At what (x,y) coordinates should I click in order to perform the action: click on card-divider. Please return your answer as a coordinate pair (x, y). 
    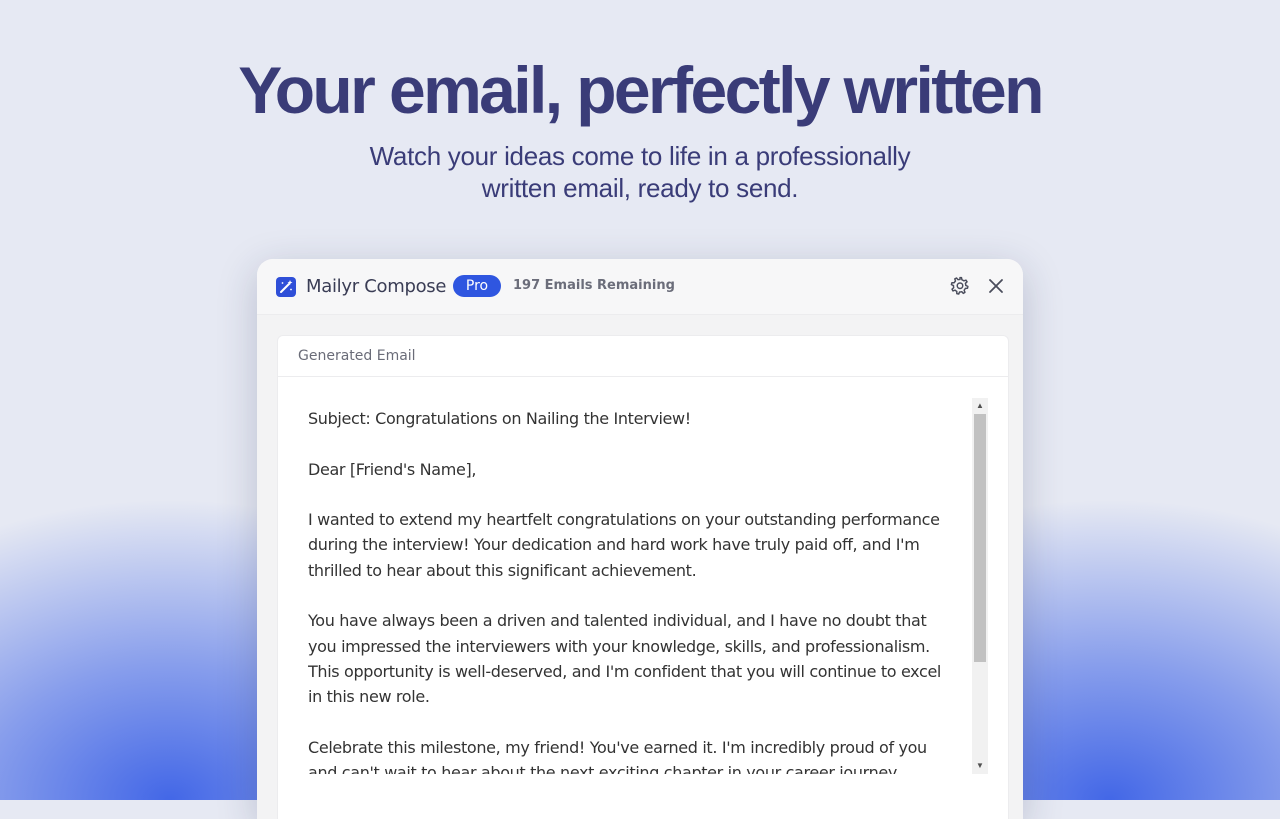
    Looking at the image, I should click on (643, 376).